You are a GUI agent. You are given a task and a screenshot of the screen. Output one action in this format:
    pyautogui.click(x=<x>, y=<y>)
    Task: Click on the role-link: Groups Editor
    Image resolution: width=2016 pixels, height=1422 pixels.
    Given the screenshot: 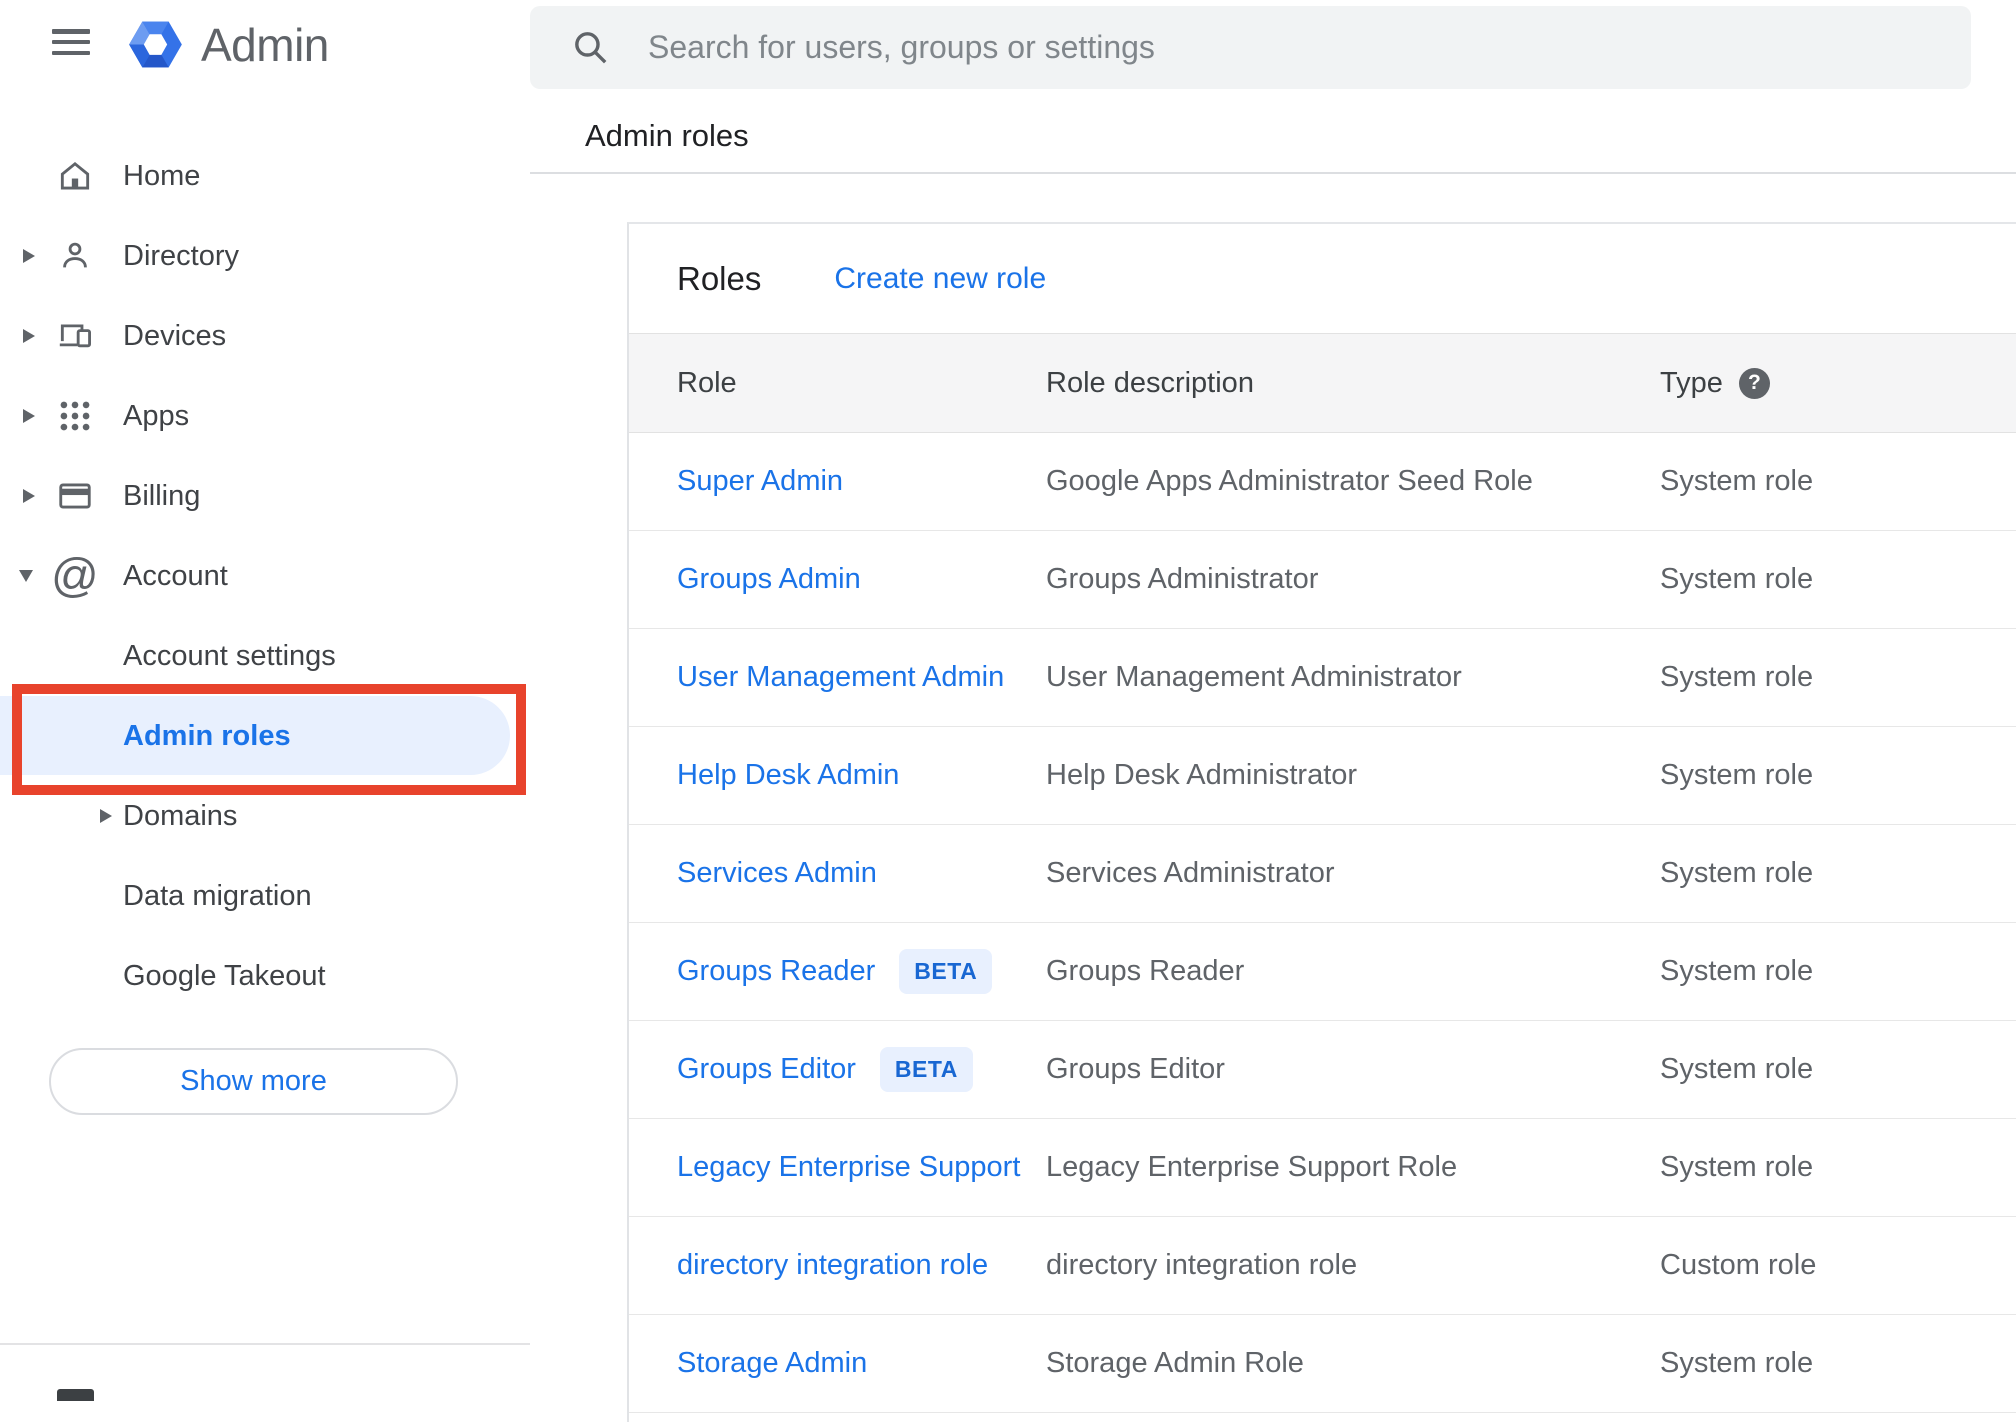 What is the action you would take?
    pyautogui.click(x=766, y=1069)
    